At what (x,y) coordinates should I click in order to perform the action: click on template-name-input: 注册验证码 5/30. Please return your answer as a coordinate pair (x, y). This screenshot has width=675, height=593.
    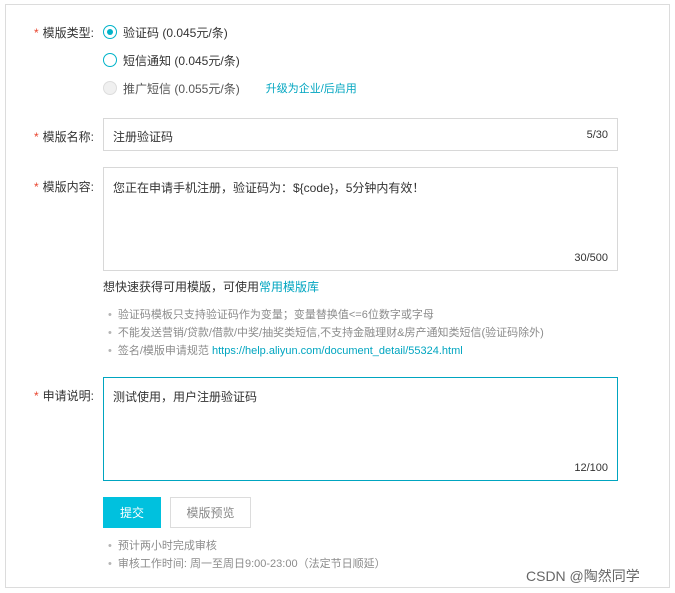
    Looking at the image, I should click on (360, 134).